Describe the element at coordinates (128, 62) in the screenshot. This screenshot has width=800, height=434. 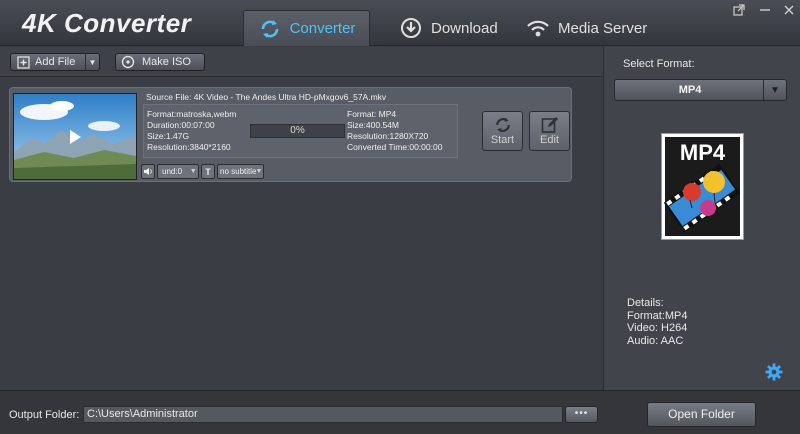
I see `disc-icon` at that location.